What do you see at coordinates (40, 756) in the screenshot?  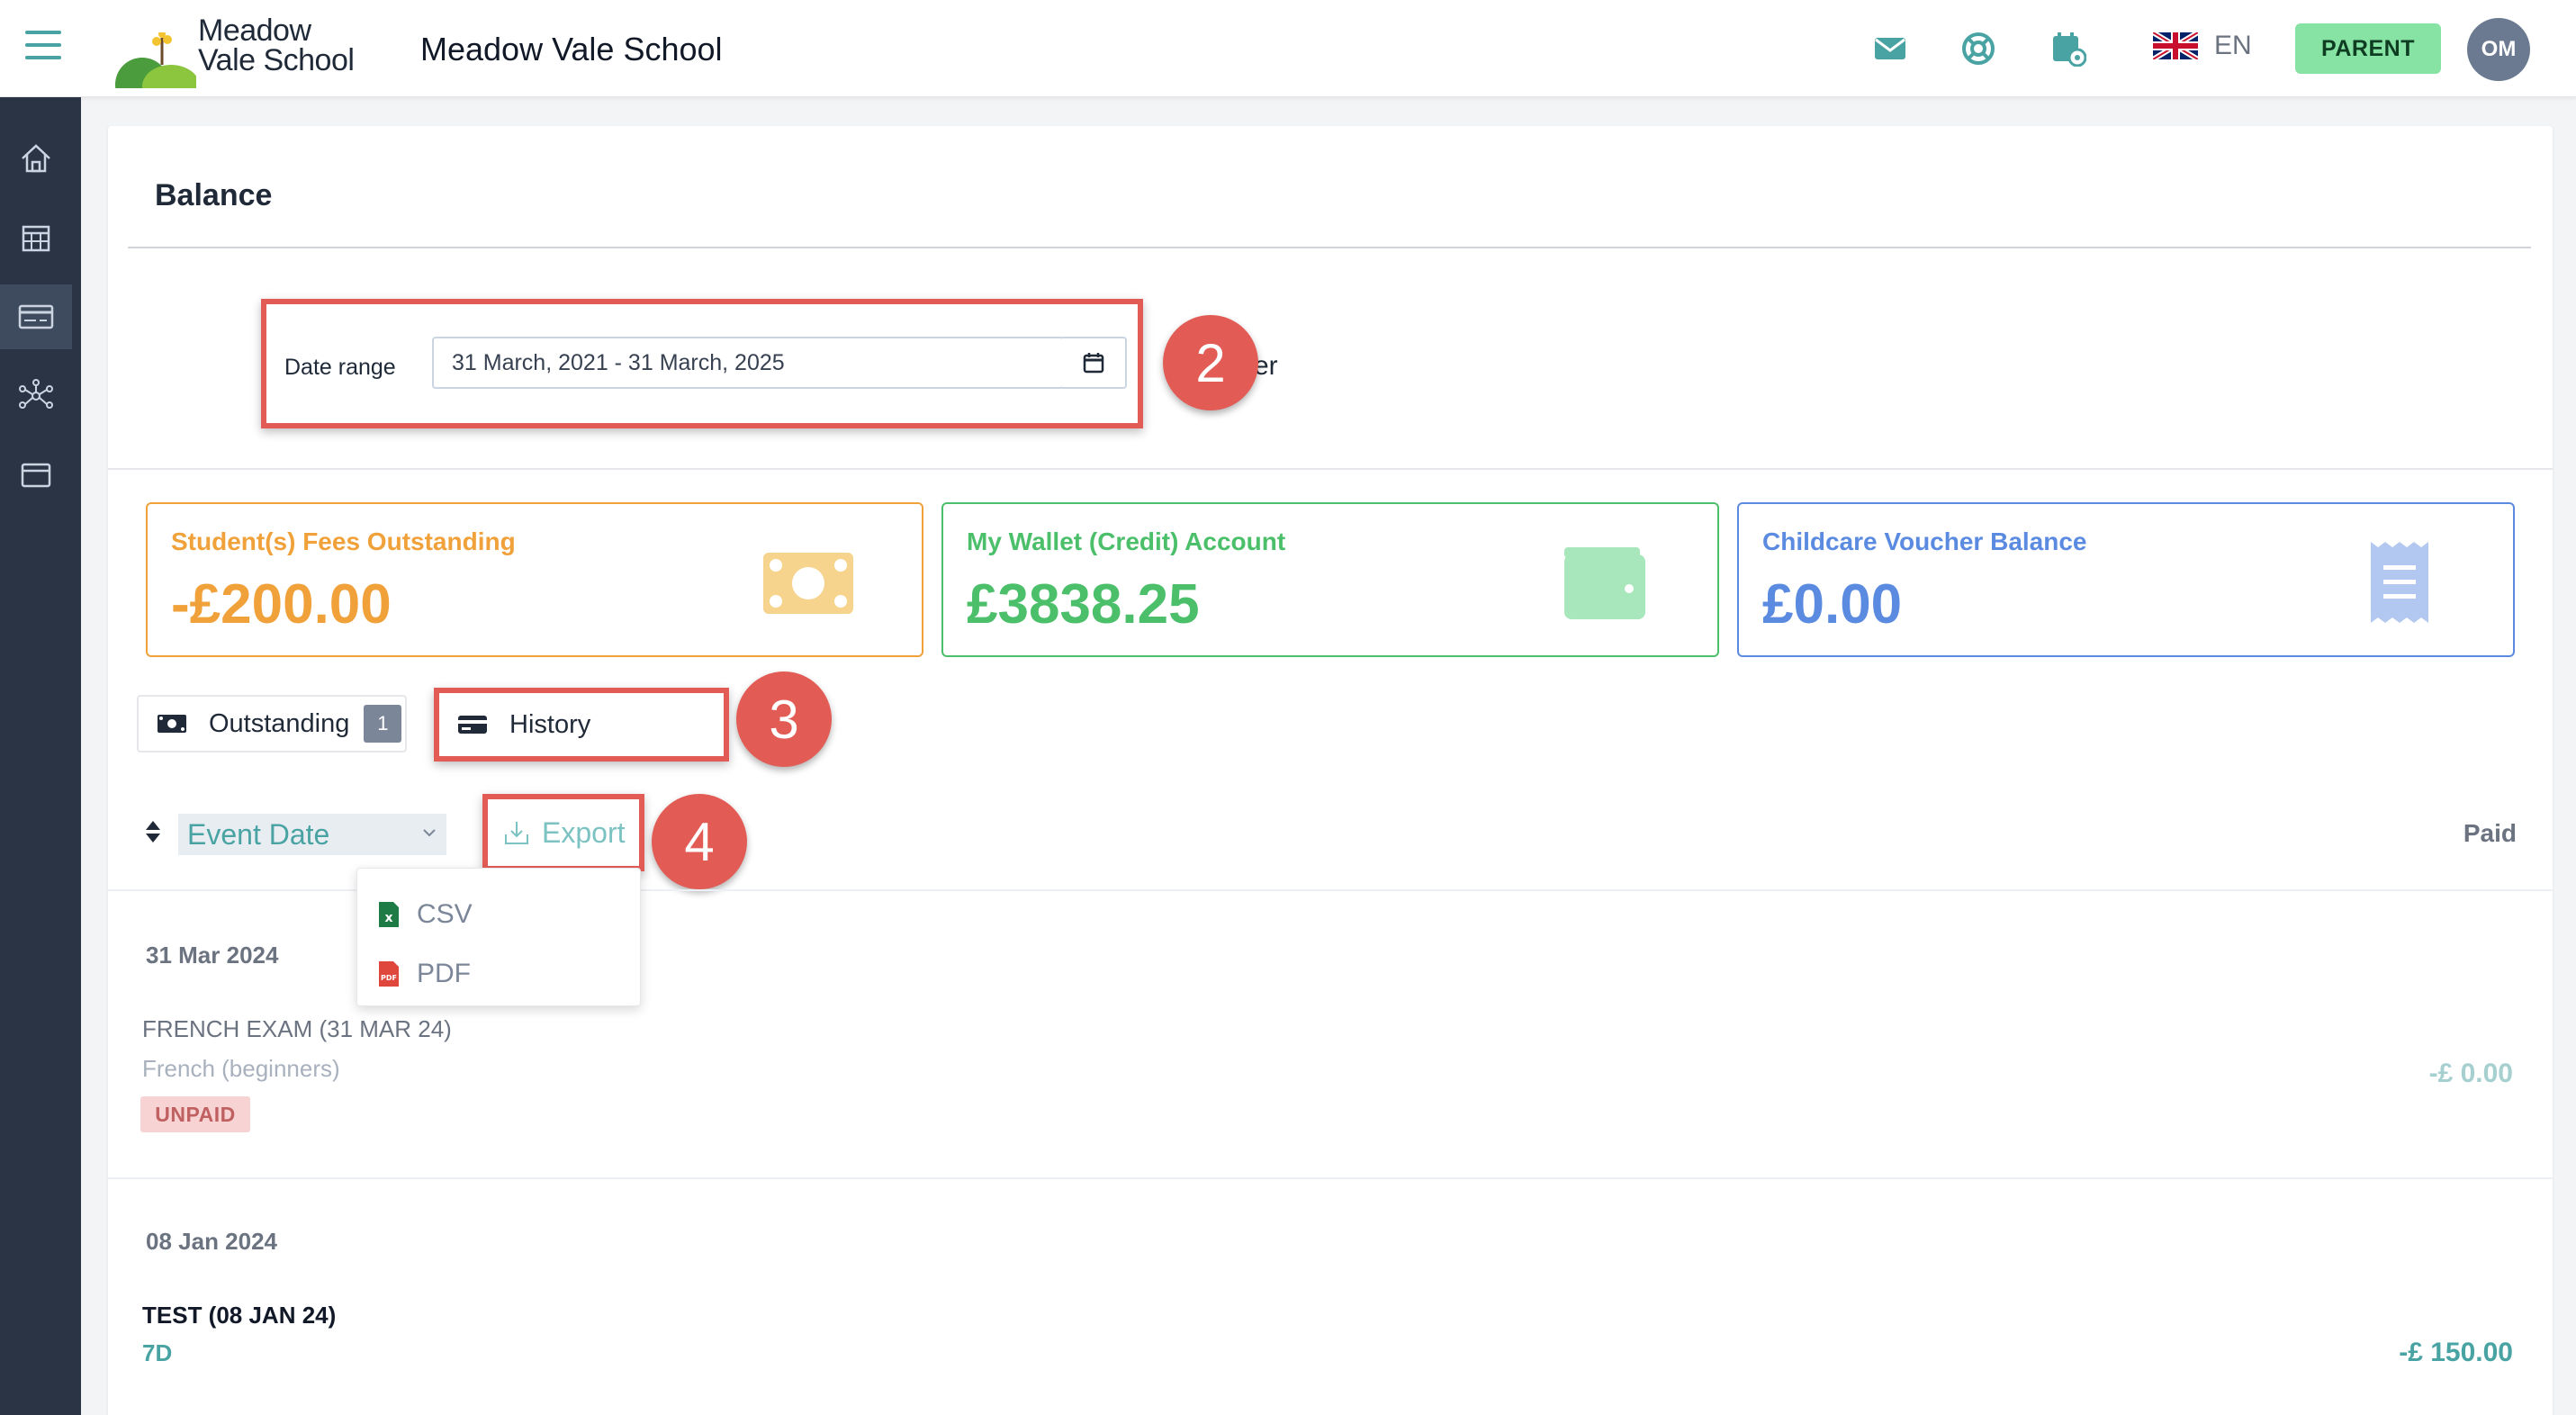 I see `sidebar` at bounding box center [40, 756].